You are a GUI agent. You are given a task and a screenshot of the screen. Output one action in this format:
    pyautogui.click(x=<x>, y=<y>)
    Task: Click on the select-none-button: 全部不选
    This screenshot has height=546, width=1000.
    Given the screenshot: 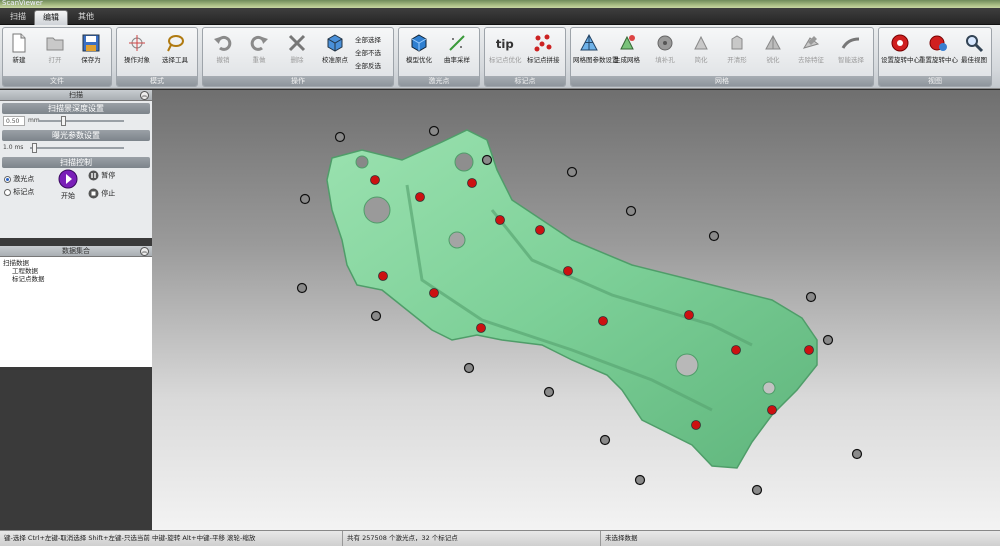 What is the action you would take?
    pyautogui.click(x=368, y=53)
    